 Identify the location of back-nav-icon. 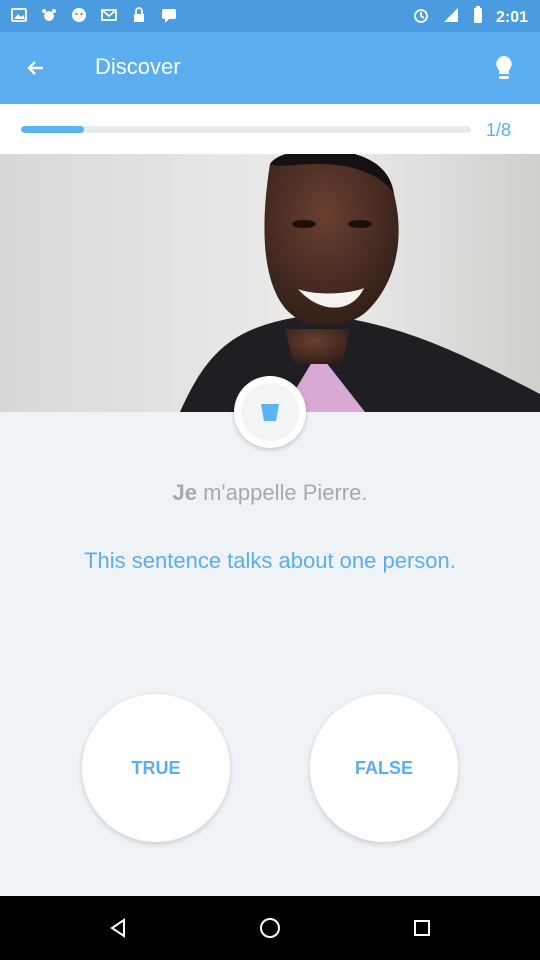
(118, 928).